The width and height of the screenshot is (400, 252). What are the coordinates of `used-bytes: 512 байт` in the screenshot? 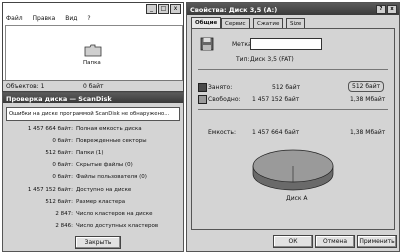 It's located at (286, 87).